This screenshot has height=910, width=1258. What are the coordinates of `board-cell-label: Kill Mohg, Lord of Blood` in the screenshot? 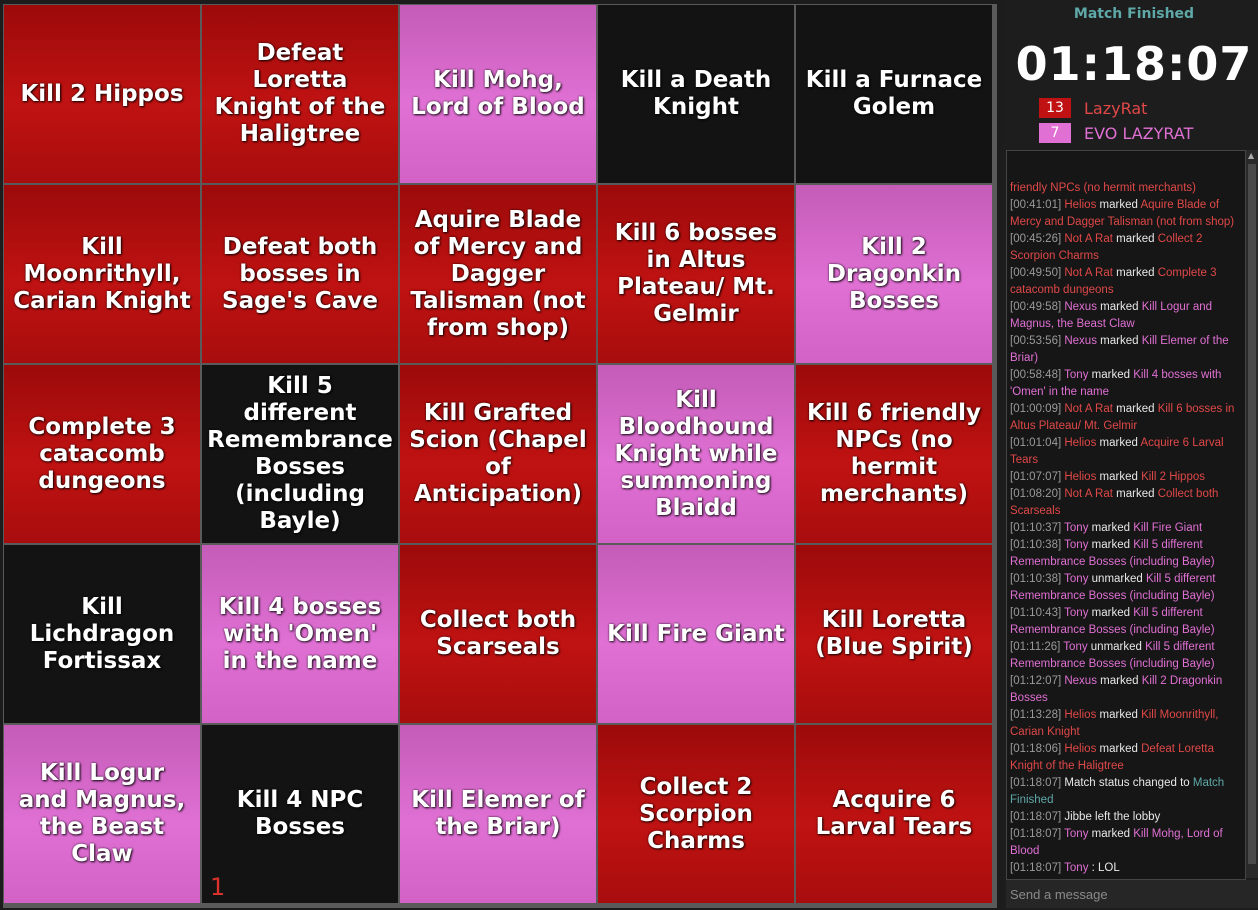 It's located at (498, 93).